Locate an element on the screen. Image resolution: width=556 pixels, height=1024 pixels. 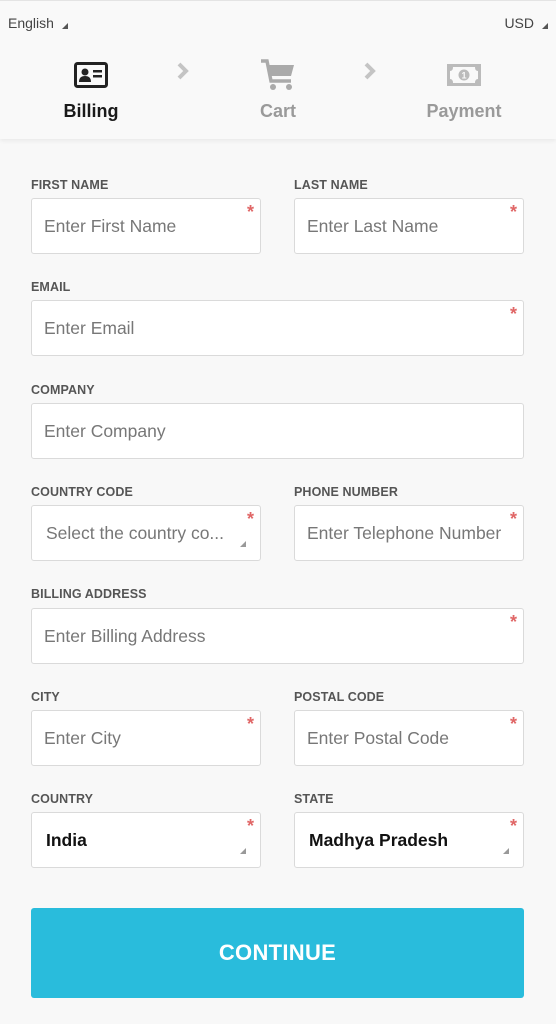
state-select: Madhya Pradesh * is located at coordinates (409, 840).